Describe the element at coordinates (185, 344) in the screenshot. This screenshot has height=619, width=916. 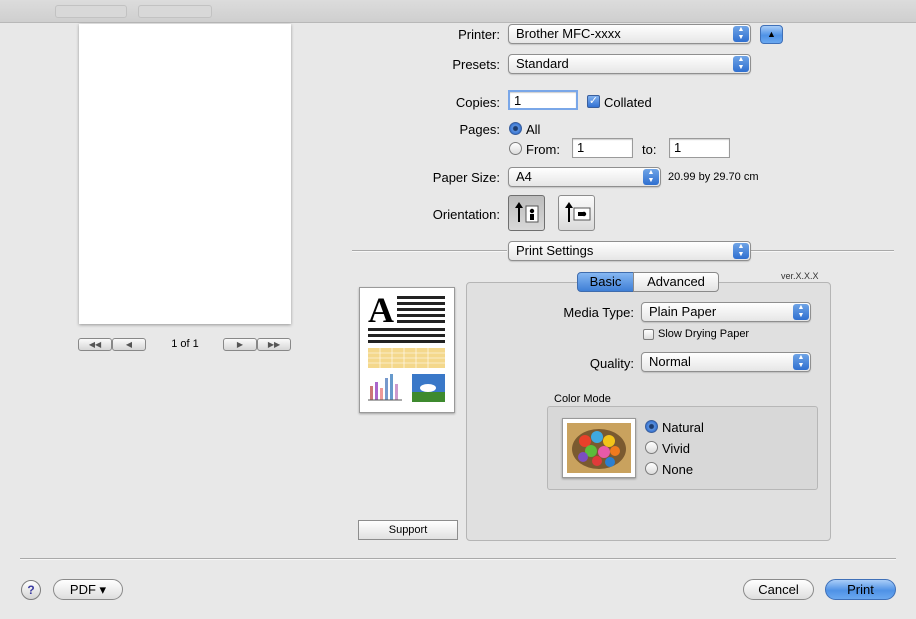
I see `page-indicator: 1 of 1` at that location.